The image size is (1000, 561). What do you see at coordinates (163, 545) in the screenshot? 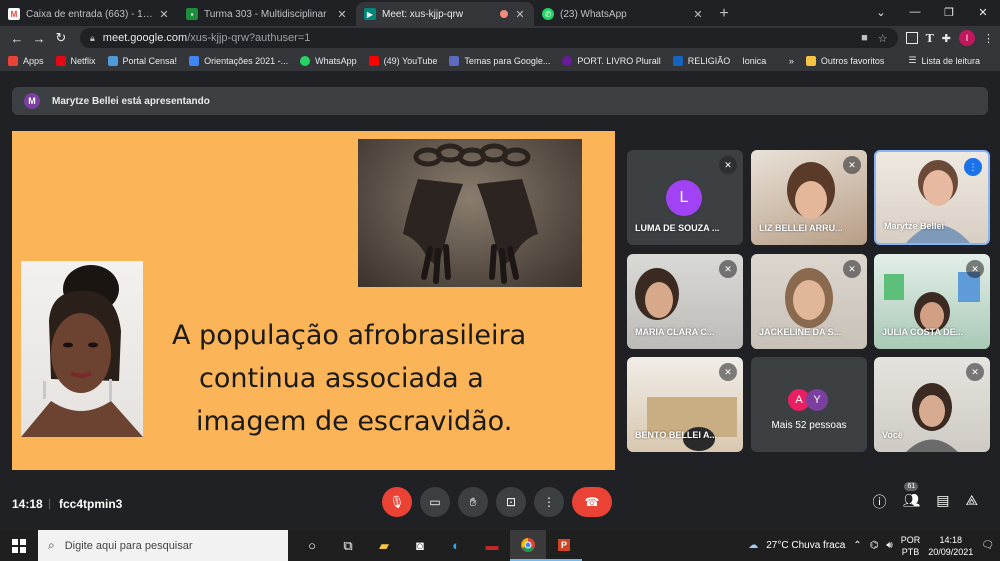
I see `taskbar-search: ⌕ Digite aqui para pesquisar` at bounding box center [163, 545].